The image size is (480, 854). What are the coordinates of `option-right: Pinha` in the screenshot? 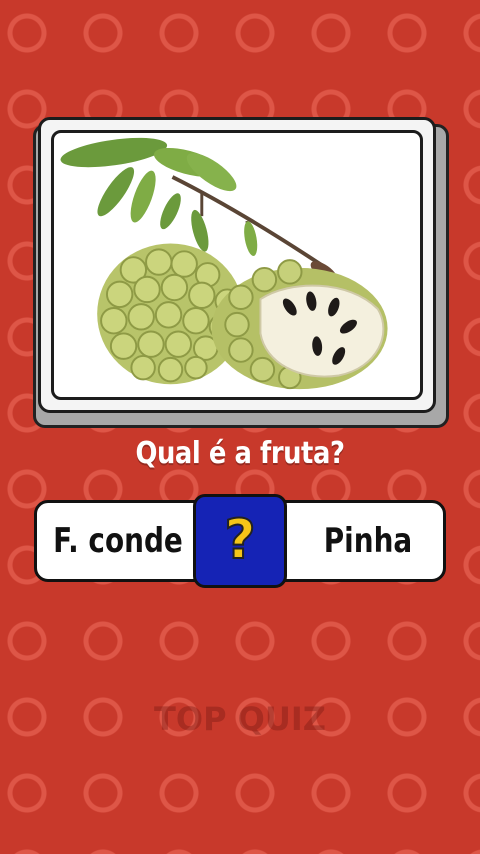 It's located at (368, 541).